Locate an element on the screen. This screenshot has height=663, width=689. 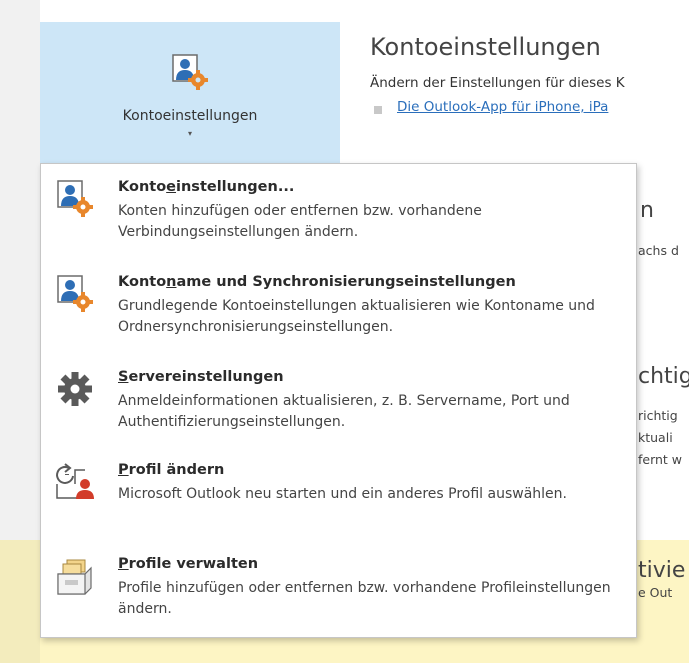
gear-icon is located at coordinates (75, 389).